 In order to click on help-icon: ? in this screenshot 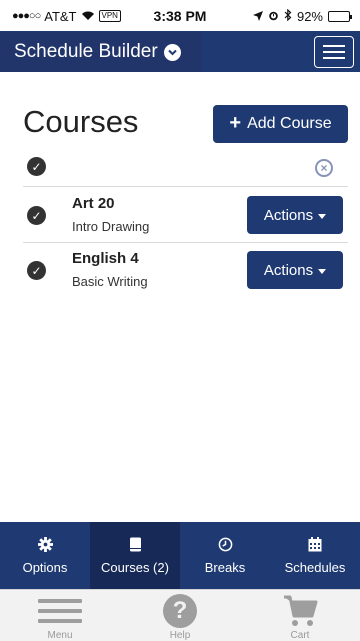, I will do `click(180, 611)`.